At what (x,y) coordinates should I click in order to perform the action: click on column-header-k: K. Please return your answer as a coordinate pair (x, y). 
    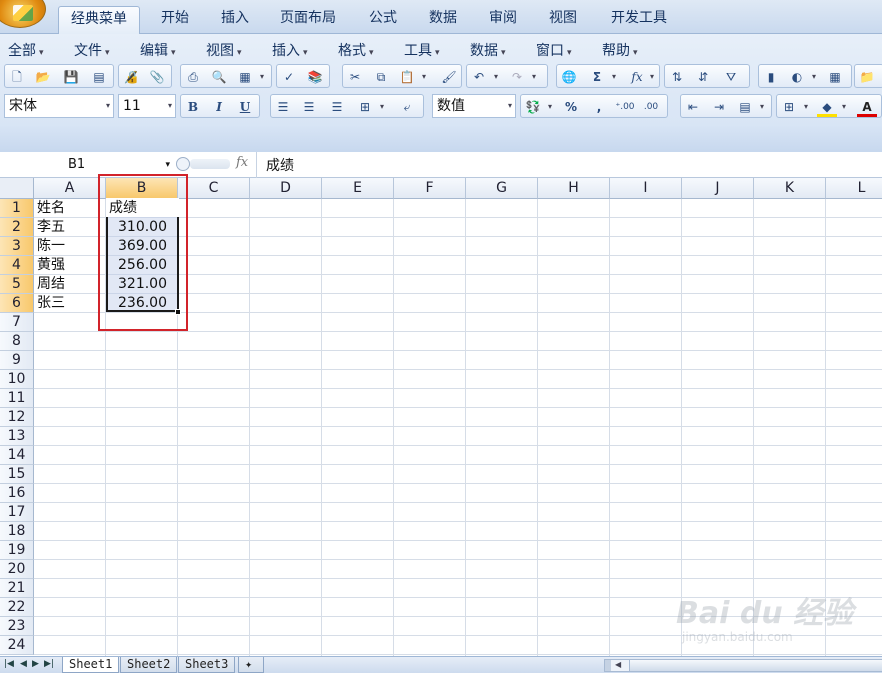
    Looking at the image, I should click on (790, 188).